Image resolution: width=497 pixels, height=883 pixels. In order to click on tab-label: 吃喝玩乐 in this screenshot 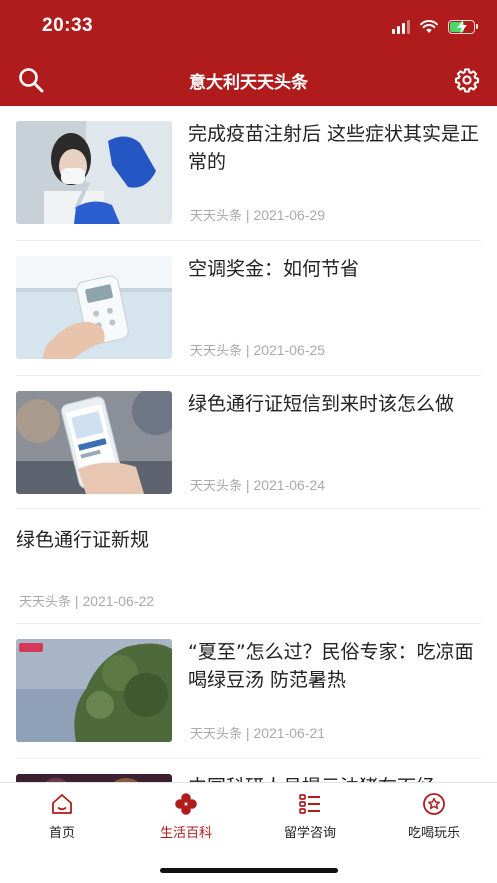, I will do `click(433, 833)`.